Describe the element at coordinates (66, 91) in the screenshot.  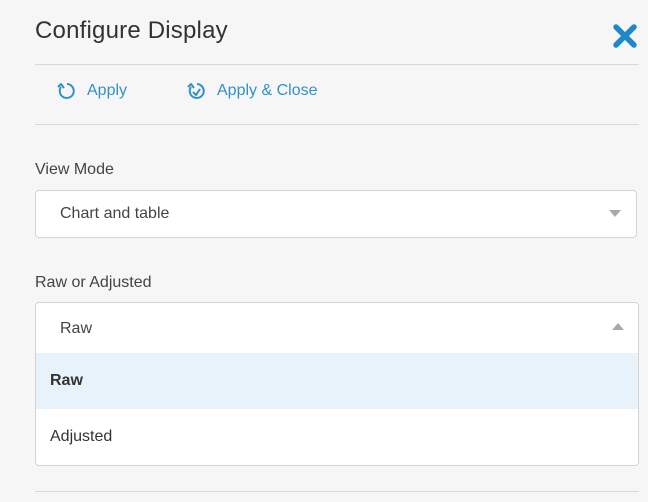
I see `refresh-icon` at that location.